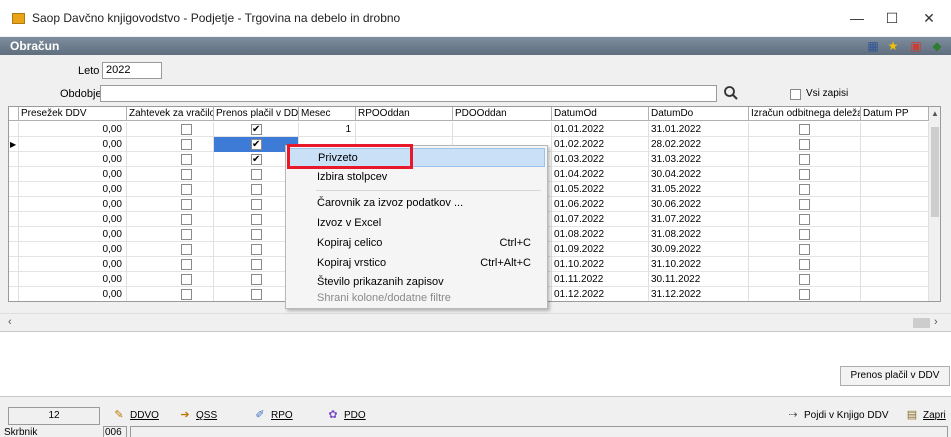 The width and height of the screenshot is (951, 437). I want to click on col-mesec: Mesec, so click(327, 114).